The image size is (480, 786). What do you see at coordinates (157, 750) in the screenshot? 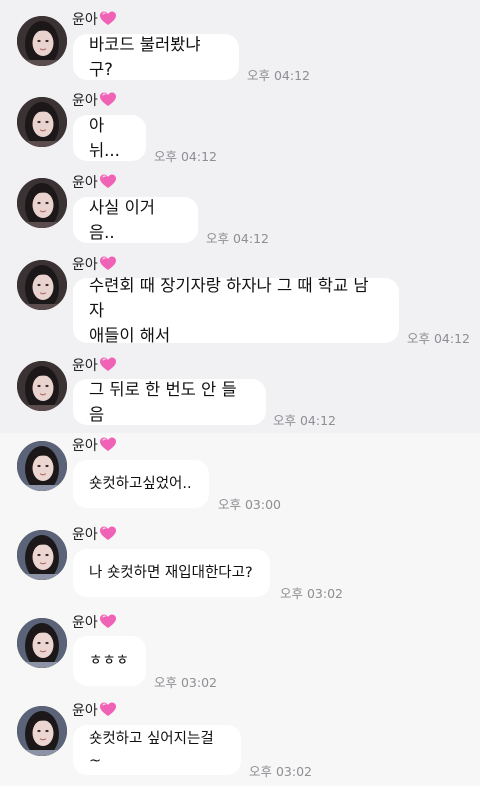
I see `message-bubble: 숏컷하고 싶어지는걸~` at bounding box center [157, 750].